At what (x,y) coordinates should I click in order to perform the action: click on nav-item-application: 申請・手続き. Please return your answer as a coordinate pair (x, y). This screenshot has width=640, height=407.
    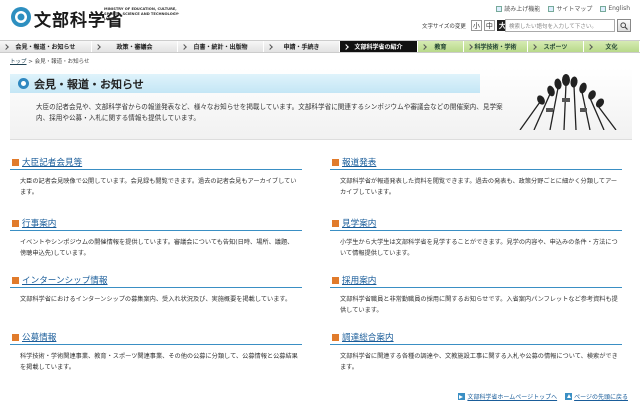
    Looking at the image, I should click on (302, 46).